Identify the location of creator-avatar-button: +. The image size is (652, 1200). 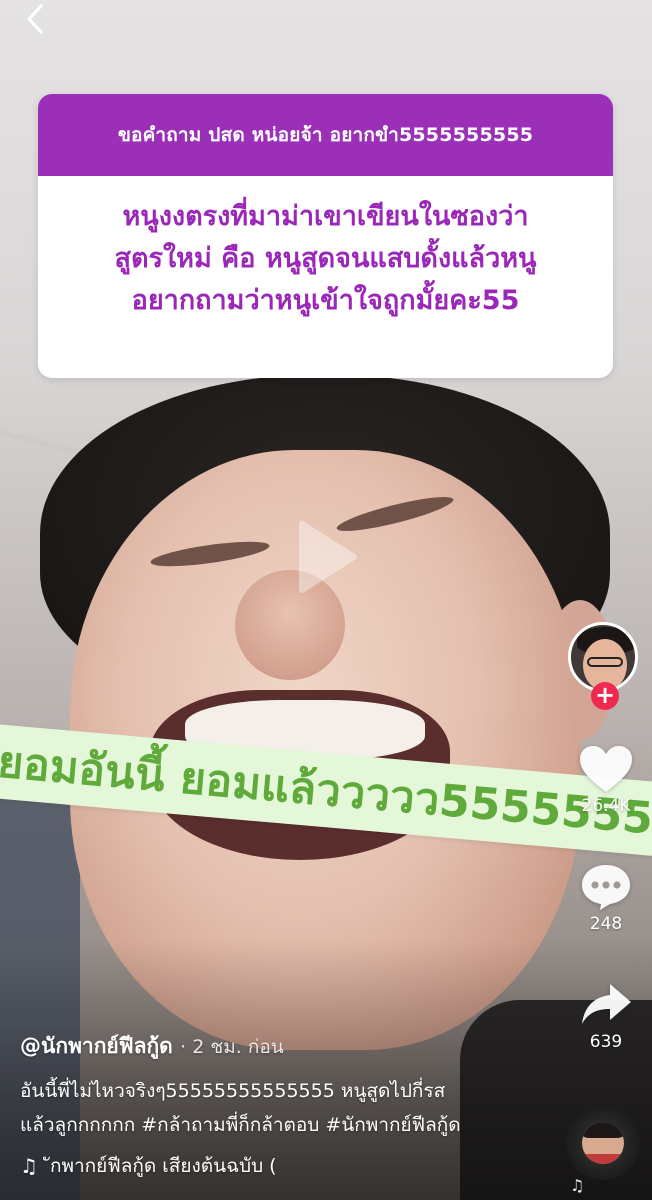
(606, 667).